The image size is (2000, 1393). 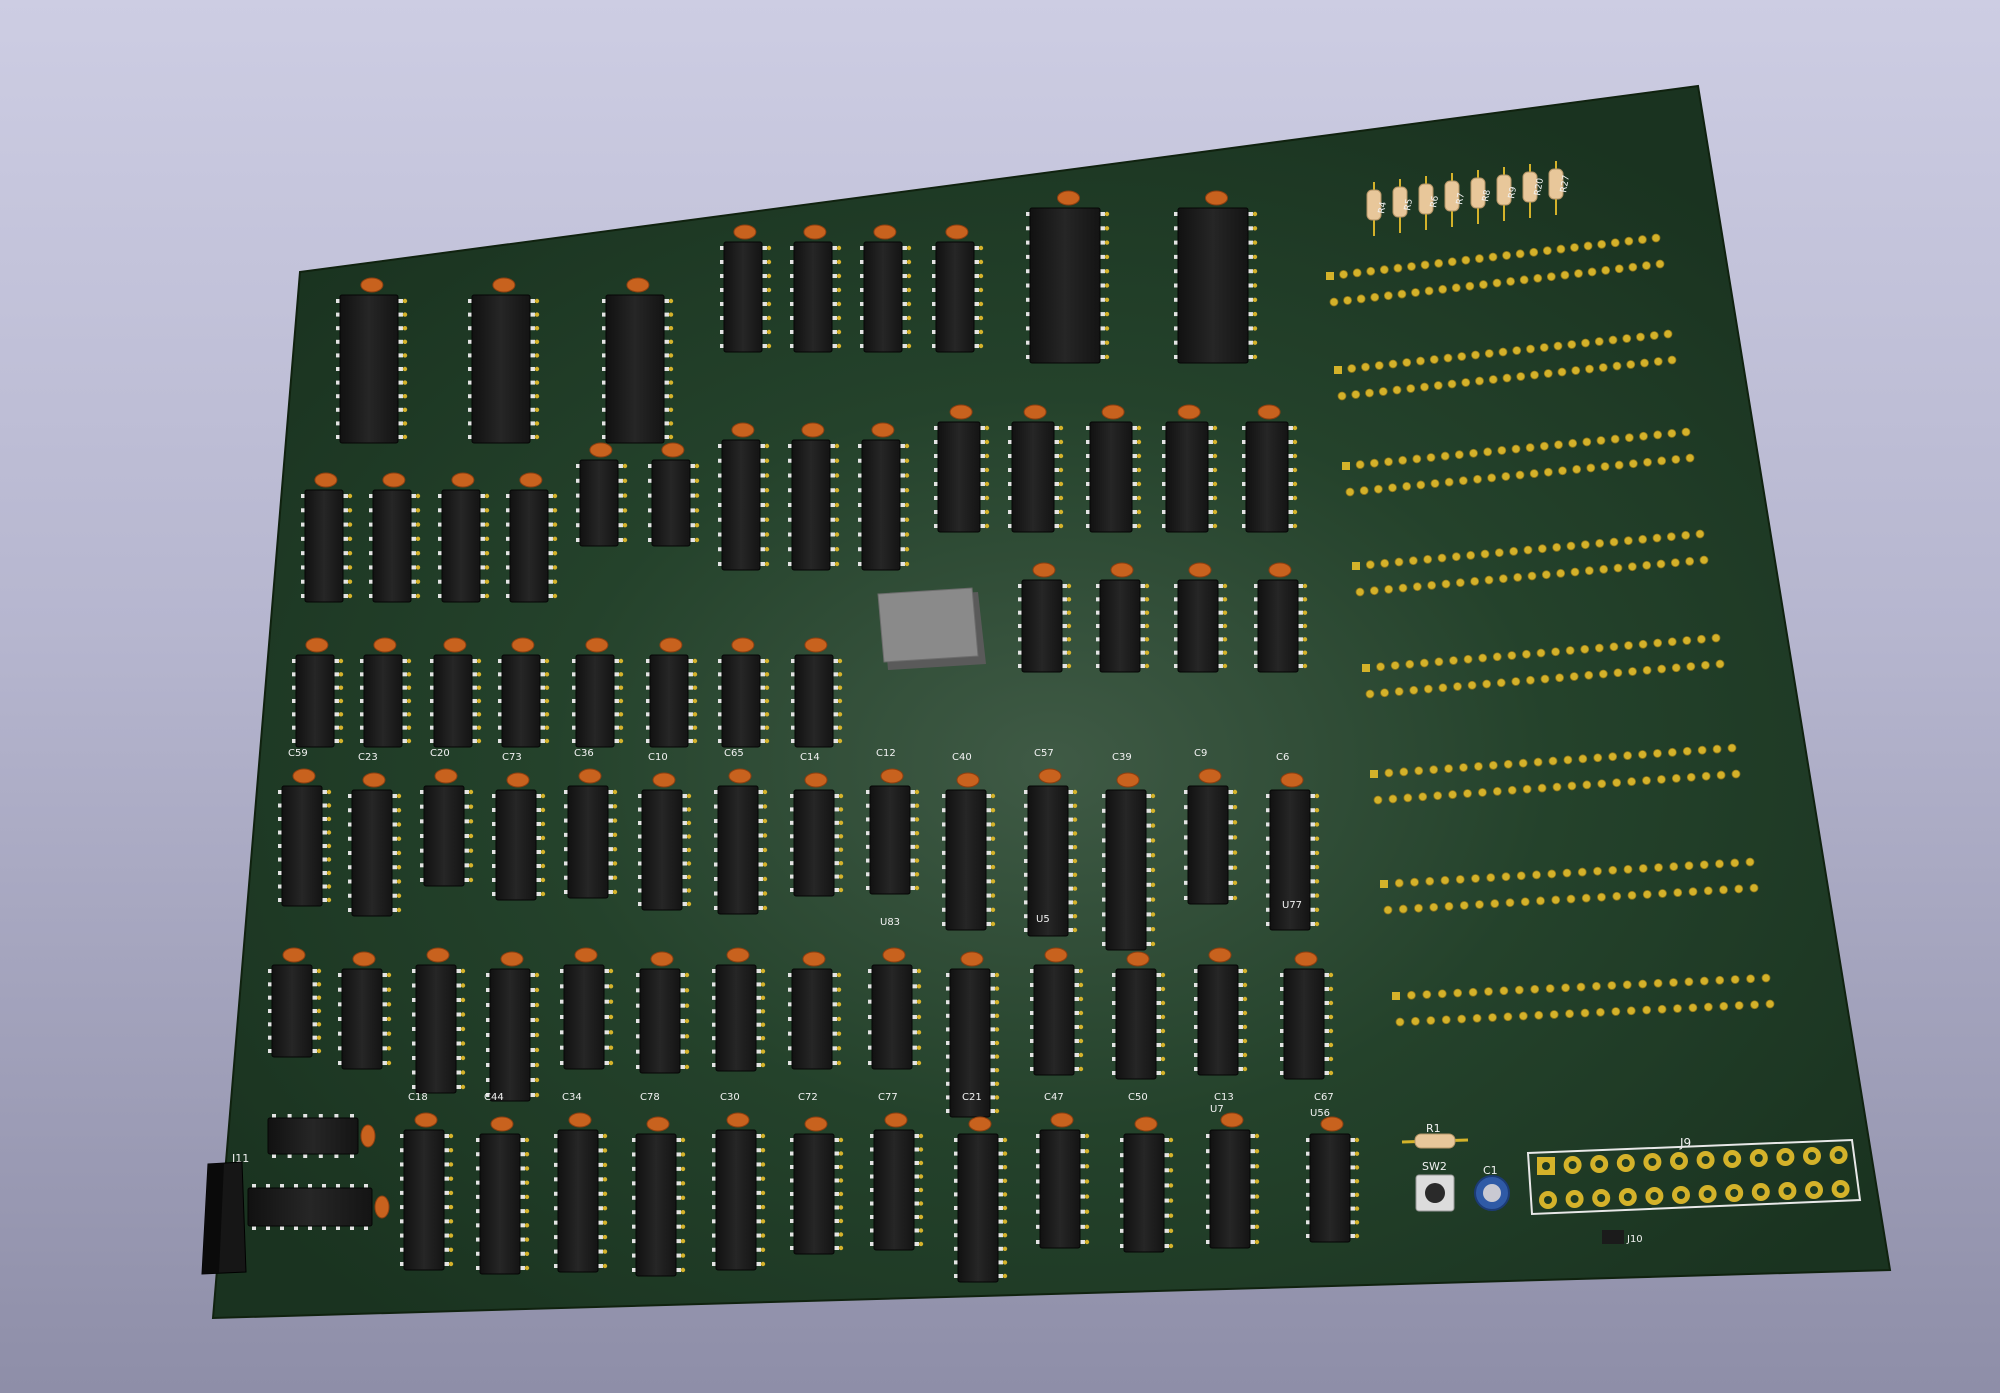 What do you see at coordinates (734, 753) in the screenshot?
I see `capacitor-label: C65` at bounding box center [734, 753].